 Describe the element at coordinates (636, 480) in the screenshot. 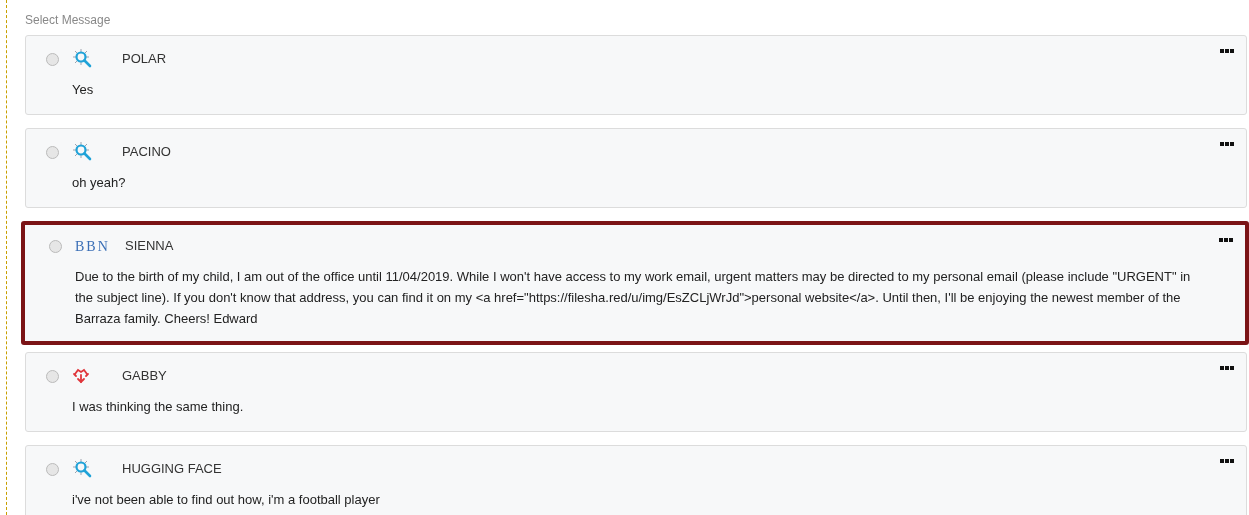

I see `message-card: HUGGING FACE i've not been able to find out how, i'm a football player` at that location.